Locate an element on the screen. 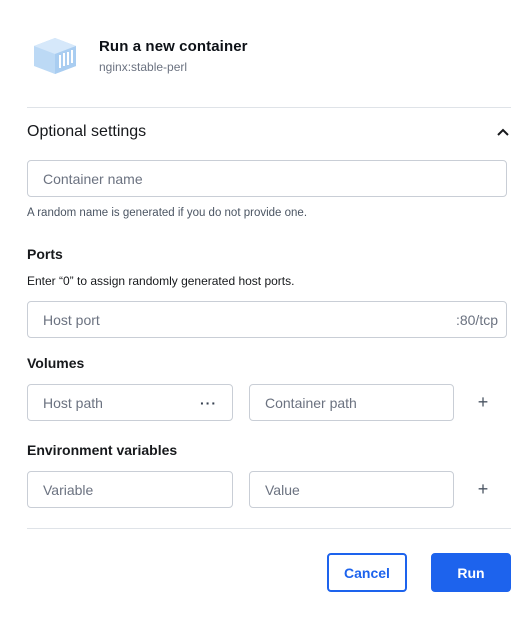 Image resolution: width=531 pixels, height=626 pixels. container-port-label: :80/tcp is located at coordinates (476, 319).